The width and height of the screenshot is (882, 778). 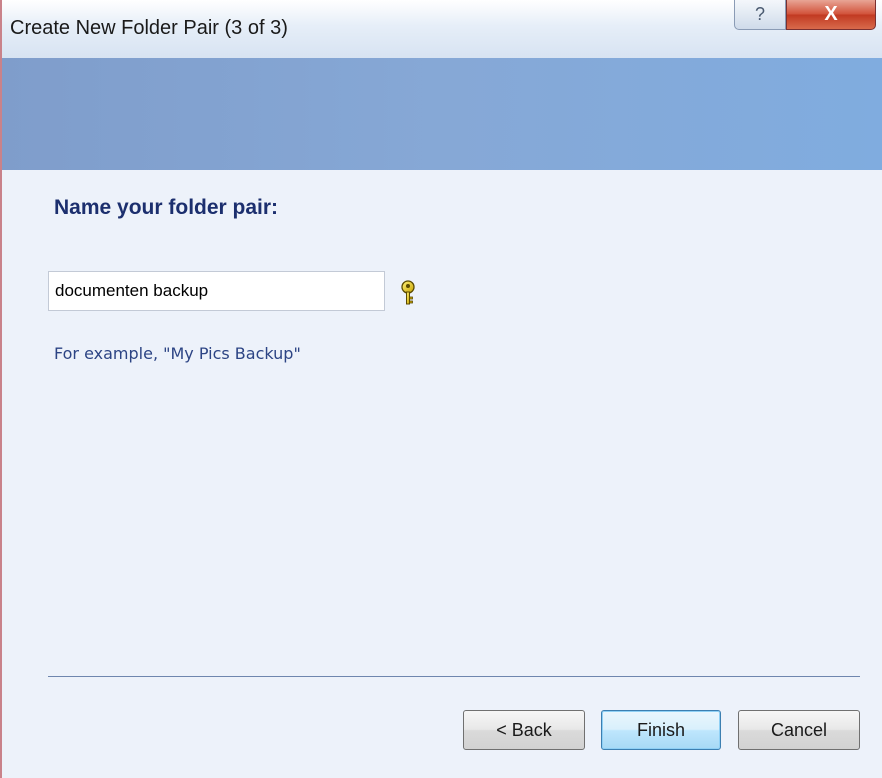 I want to click on window-title: Create New Folder Pair (3 of 3), so click(x=149, y=28).